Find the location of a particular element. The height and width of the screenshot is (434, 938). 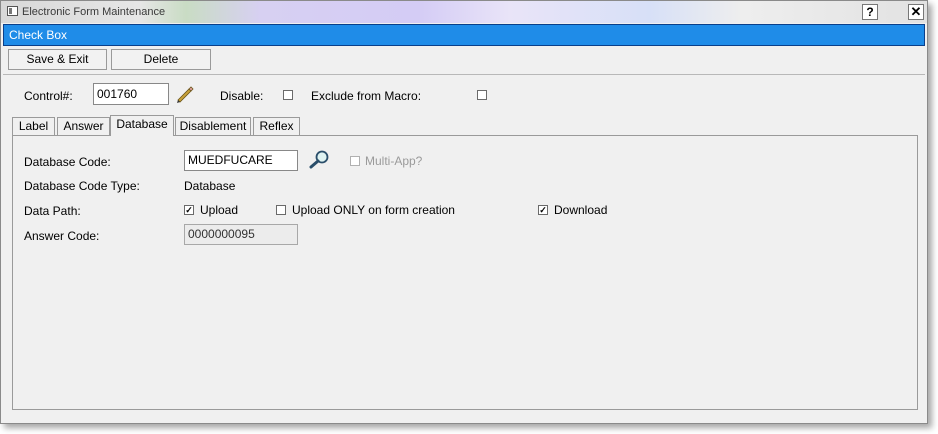

tab-reflex: Reflex is located at coordinates (276, 126).